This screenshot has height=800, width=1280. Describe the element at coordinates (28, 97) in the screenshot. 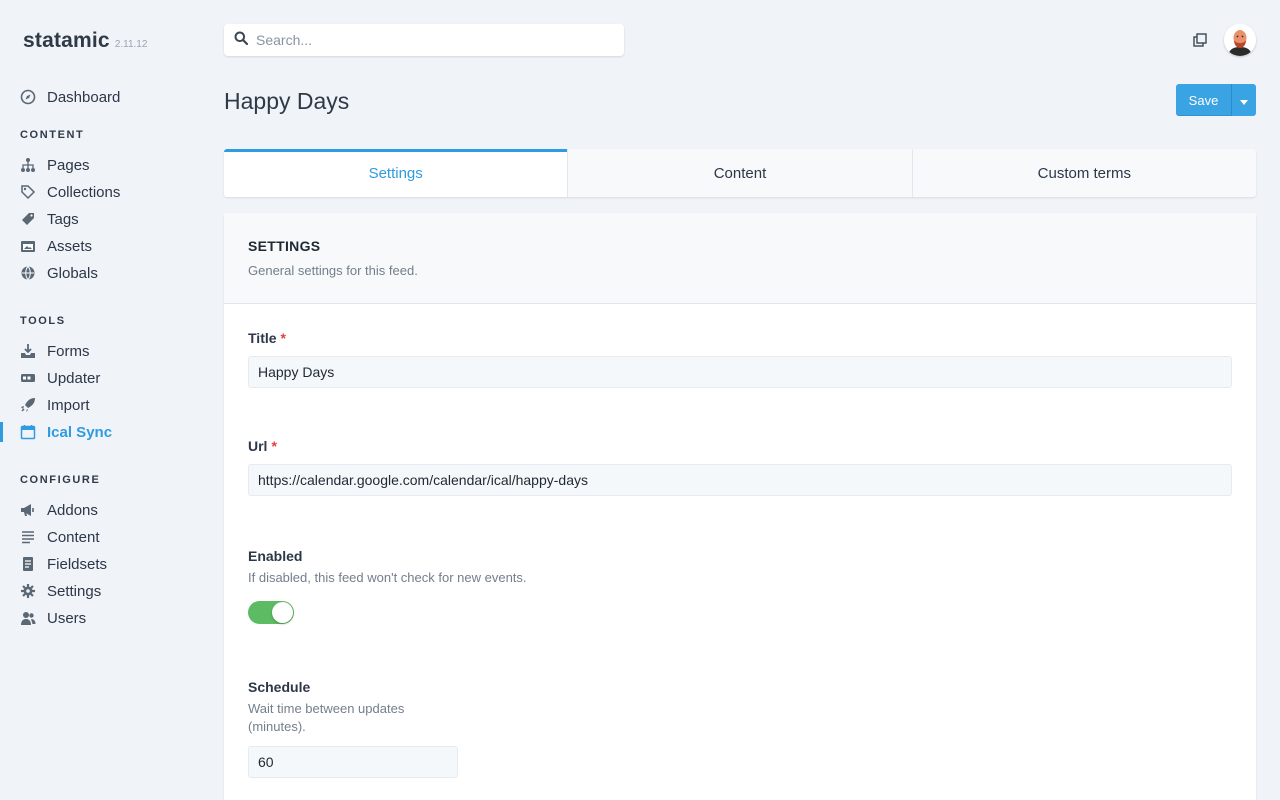

I see `compass-icon` at that location.